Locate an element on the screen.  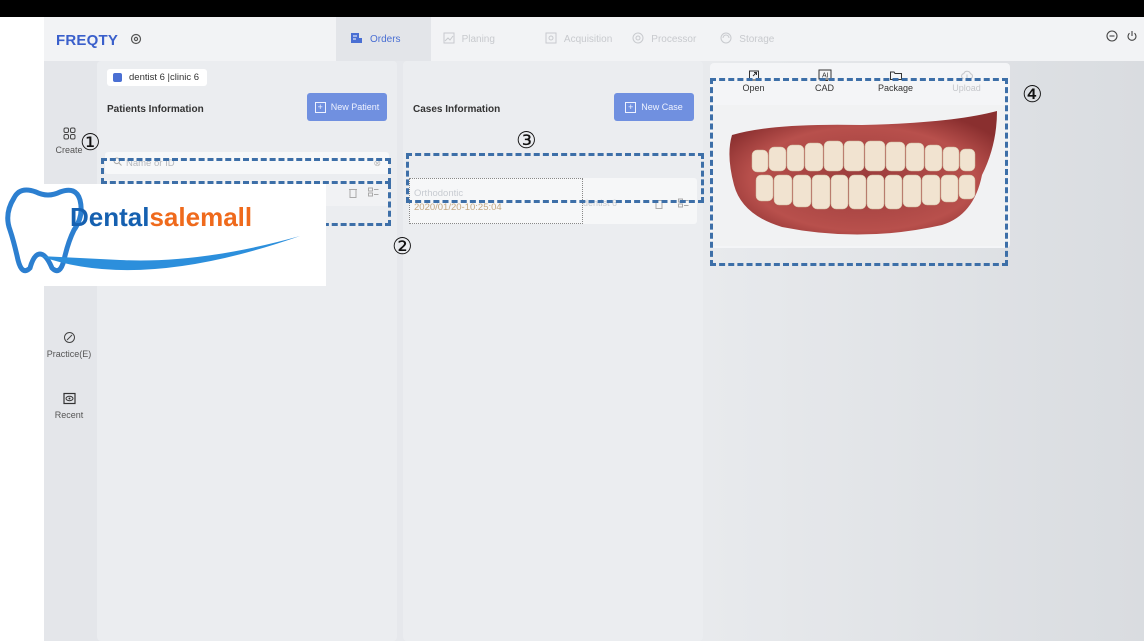
account-icon is located at coordinates (117, 77).